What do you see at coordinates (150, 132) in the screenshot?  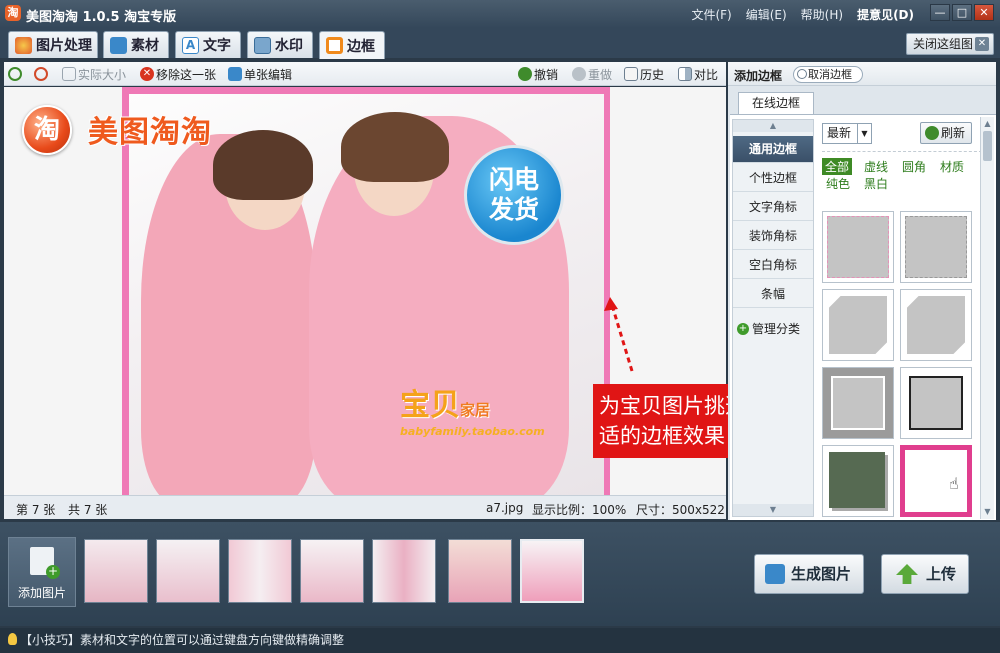 I see `brand-logo-text: 美图淘淘` at bounding box center [150, 132].